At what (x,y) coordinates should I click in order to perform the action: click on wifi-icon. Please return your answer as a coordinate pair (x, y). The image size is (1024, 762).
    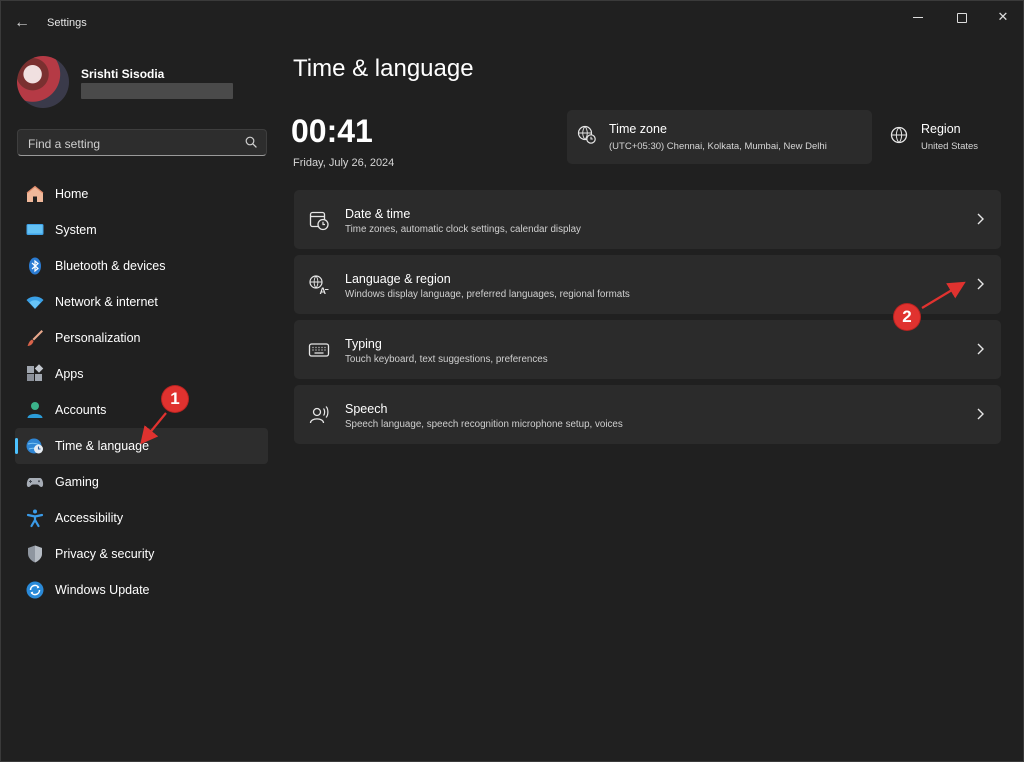
    Looking at the image, I should click on (35, 302).